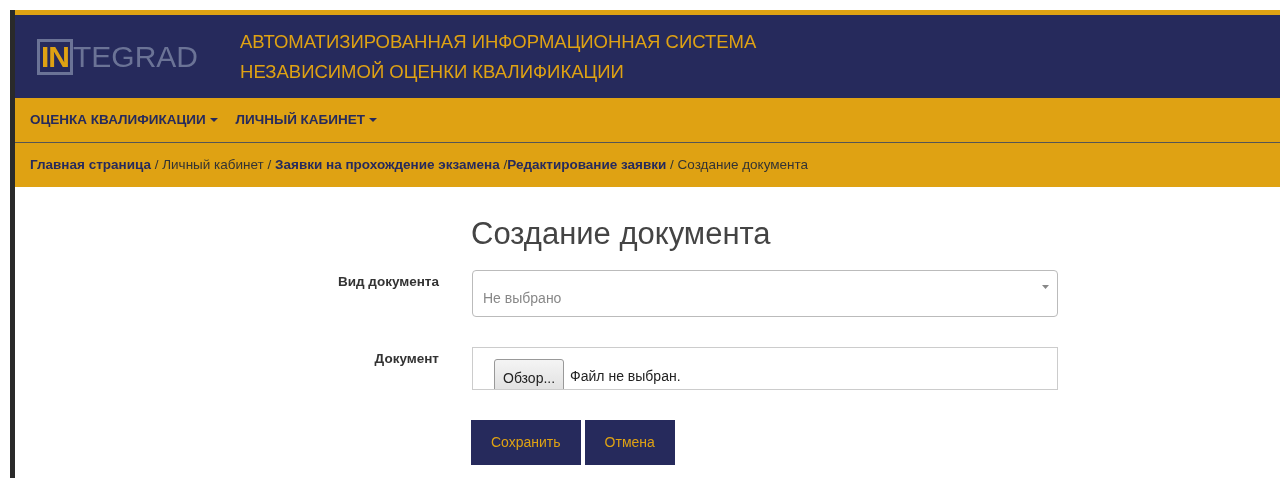  What do you see at coordinates (117, 56) in the screenshot?
I see `logo: INTEGRAD` at bounding box center [117, 56].